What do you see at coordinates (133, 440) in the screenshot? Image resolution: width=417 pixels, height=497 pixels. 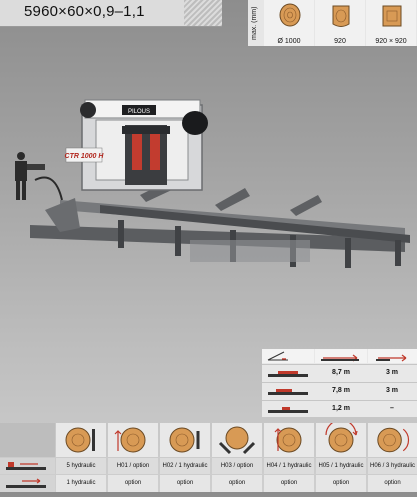 I see `log-lift-icon` at bounding box center [133, 440].